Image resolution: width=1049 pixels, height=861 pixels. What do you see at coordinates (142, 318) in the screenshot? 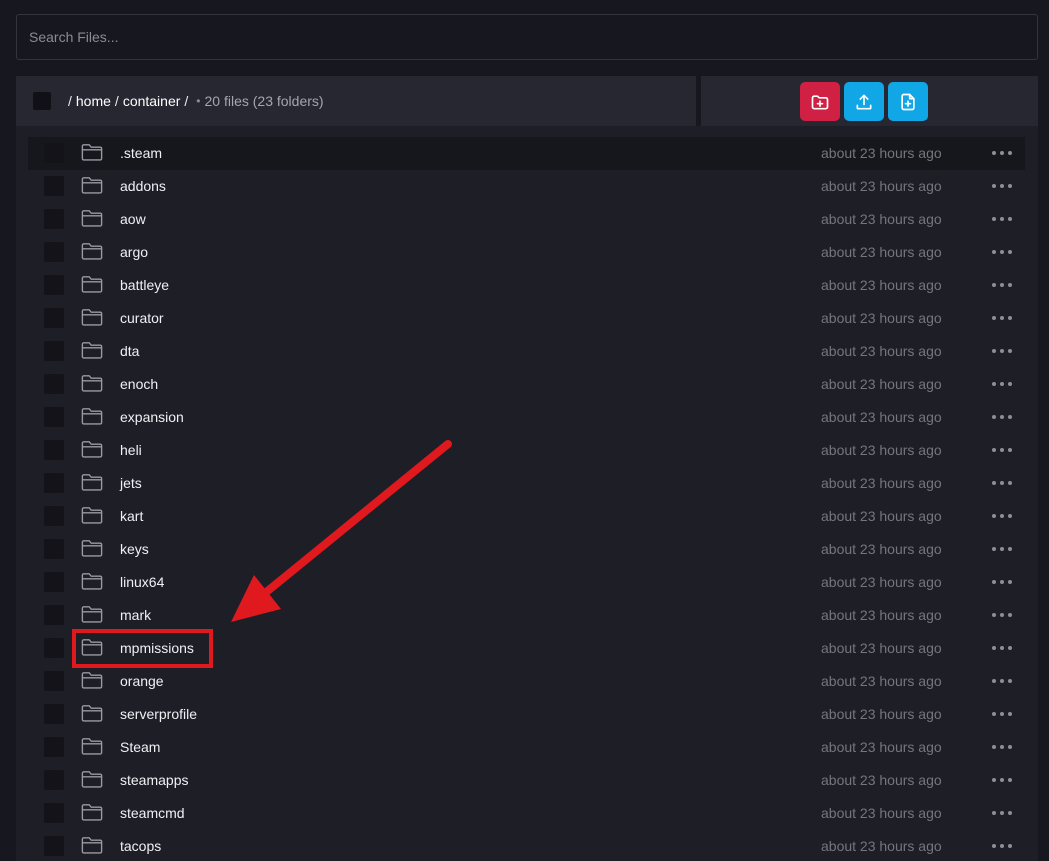
I see `file-name: curator` at bounding box center [142, 318].